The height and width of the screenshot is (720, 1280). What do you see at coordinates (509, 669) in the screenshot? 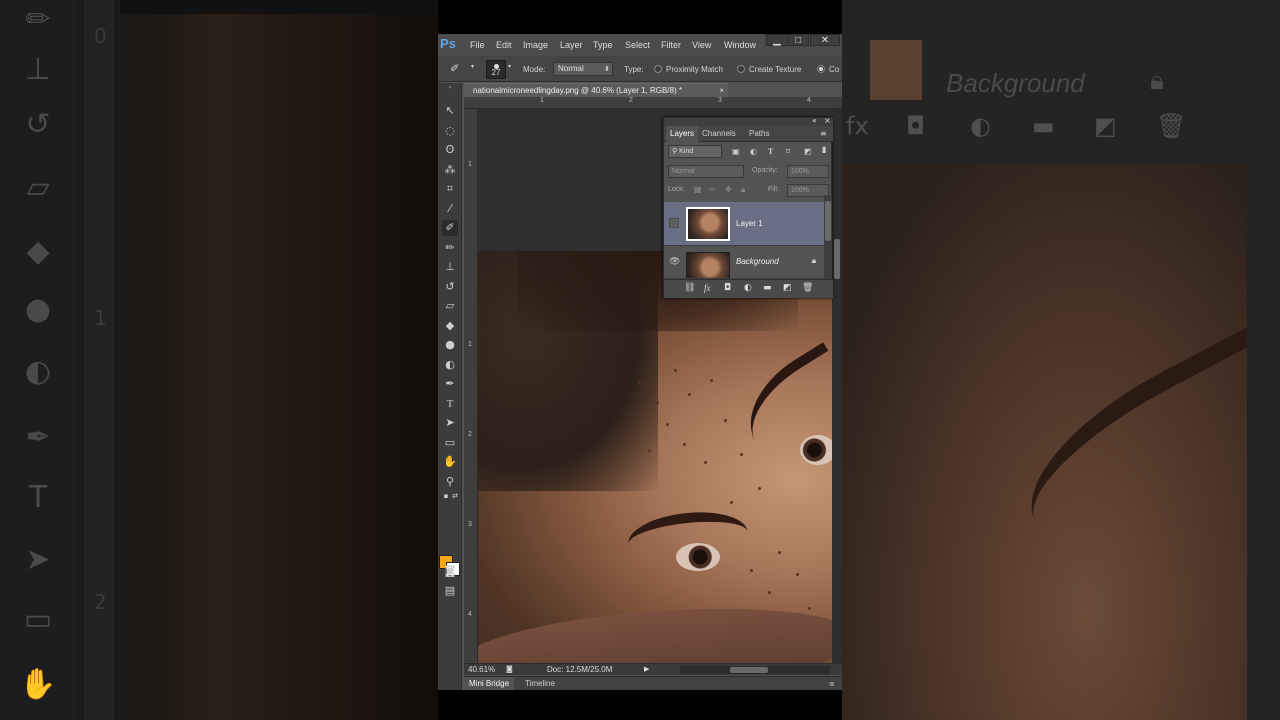
I see `status-info-icon: ◙` at bounding box center [509, 669].